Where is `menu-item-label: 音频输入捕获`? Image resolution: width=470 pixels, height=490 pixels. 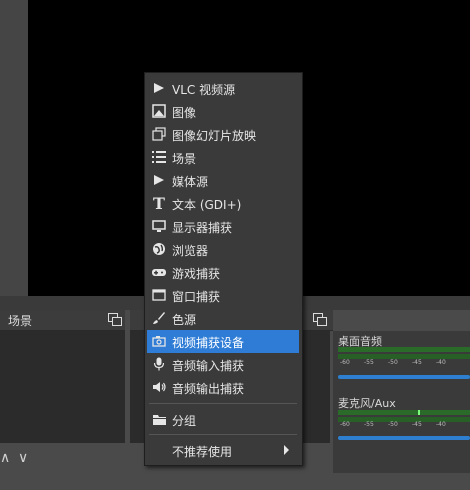
menu-item-label: 音频输入捕获 is located at coordinates (208, 366).